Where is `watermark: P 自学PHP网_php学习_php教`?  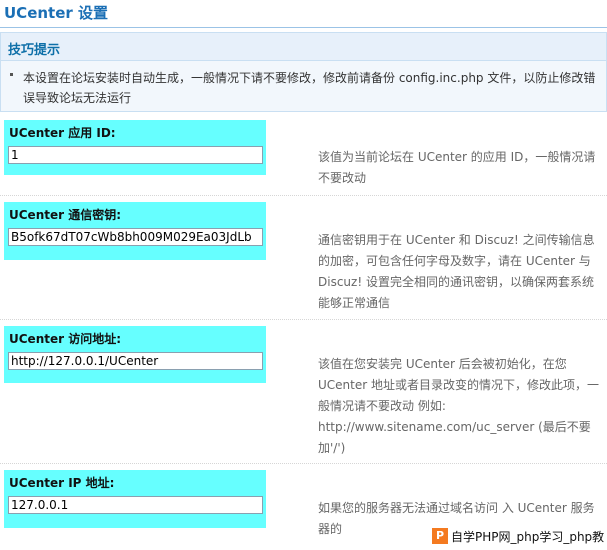 watermark: P 自学PHP网_php学习_php教 is located at coordinates (519, 536).